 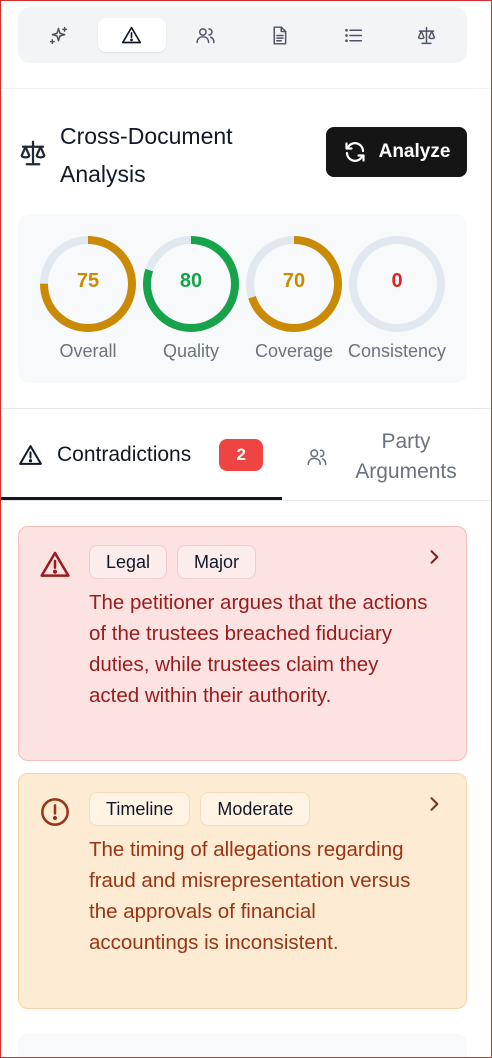 What do you see at coordinates (294, 297) in the screenshot?
I see `score-gauge-coverage: 70 Coverage` at bounding box center [294, 297].